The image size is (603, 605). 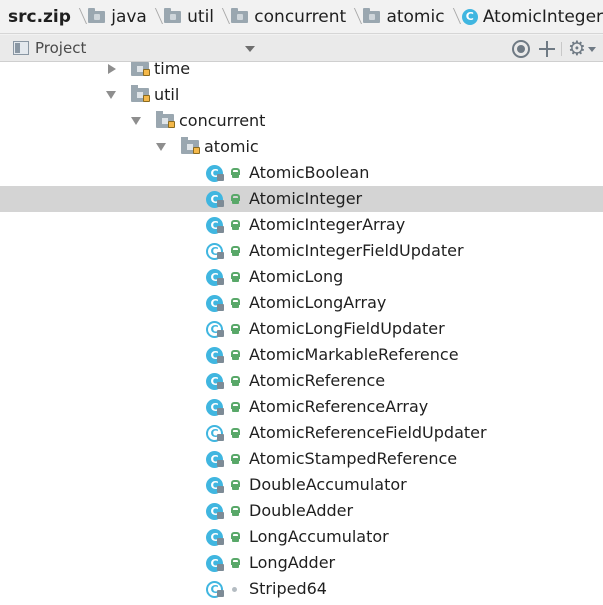 I want to click on tree-row-class: C AtomicInteger, so click(x=301, y=199).